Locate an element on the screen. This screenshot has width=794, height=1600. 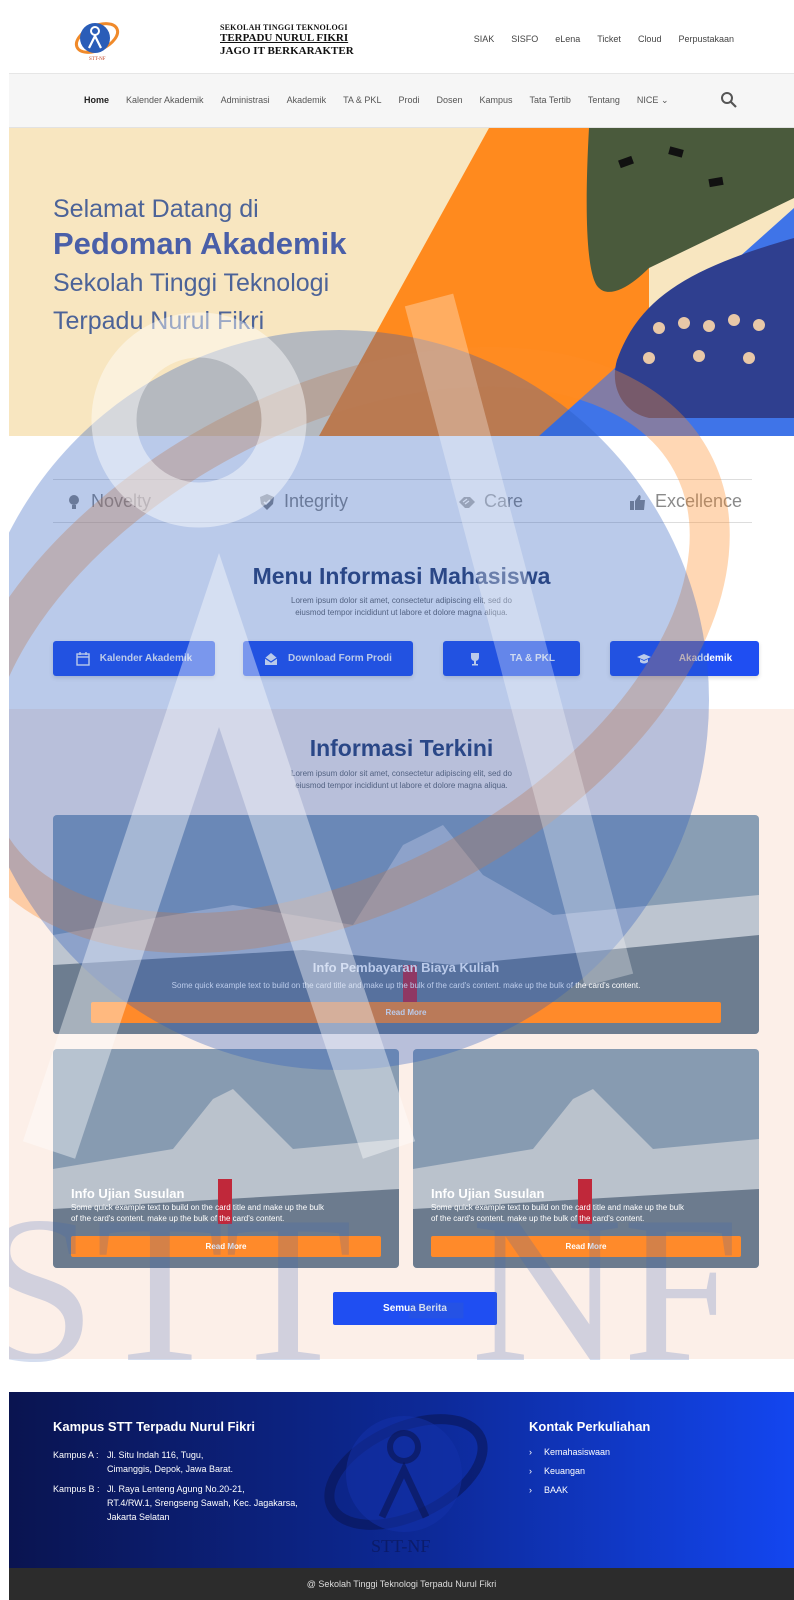
hero-line-4: Terpadu Nurul Fikri is located at coordinates (159, 321).